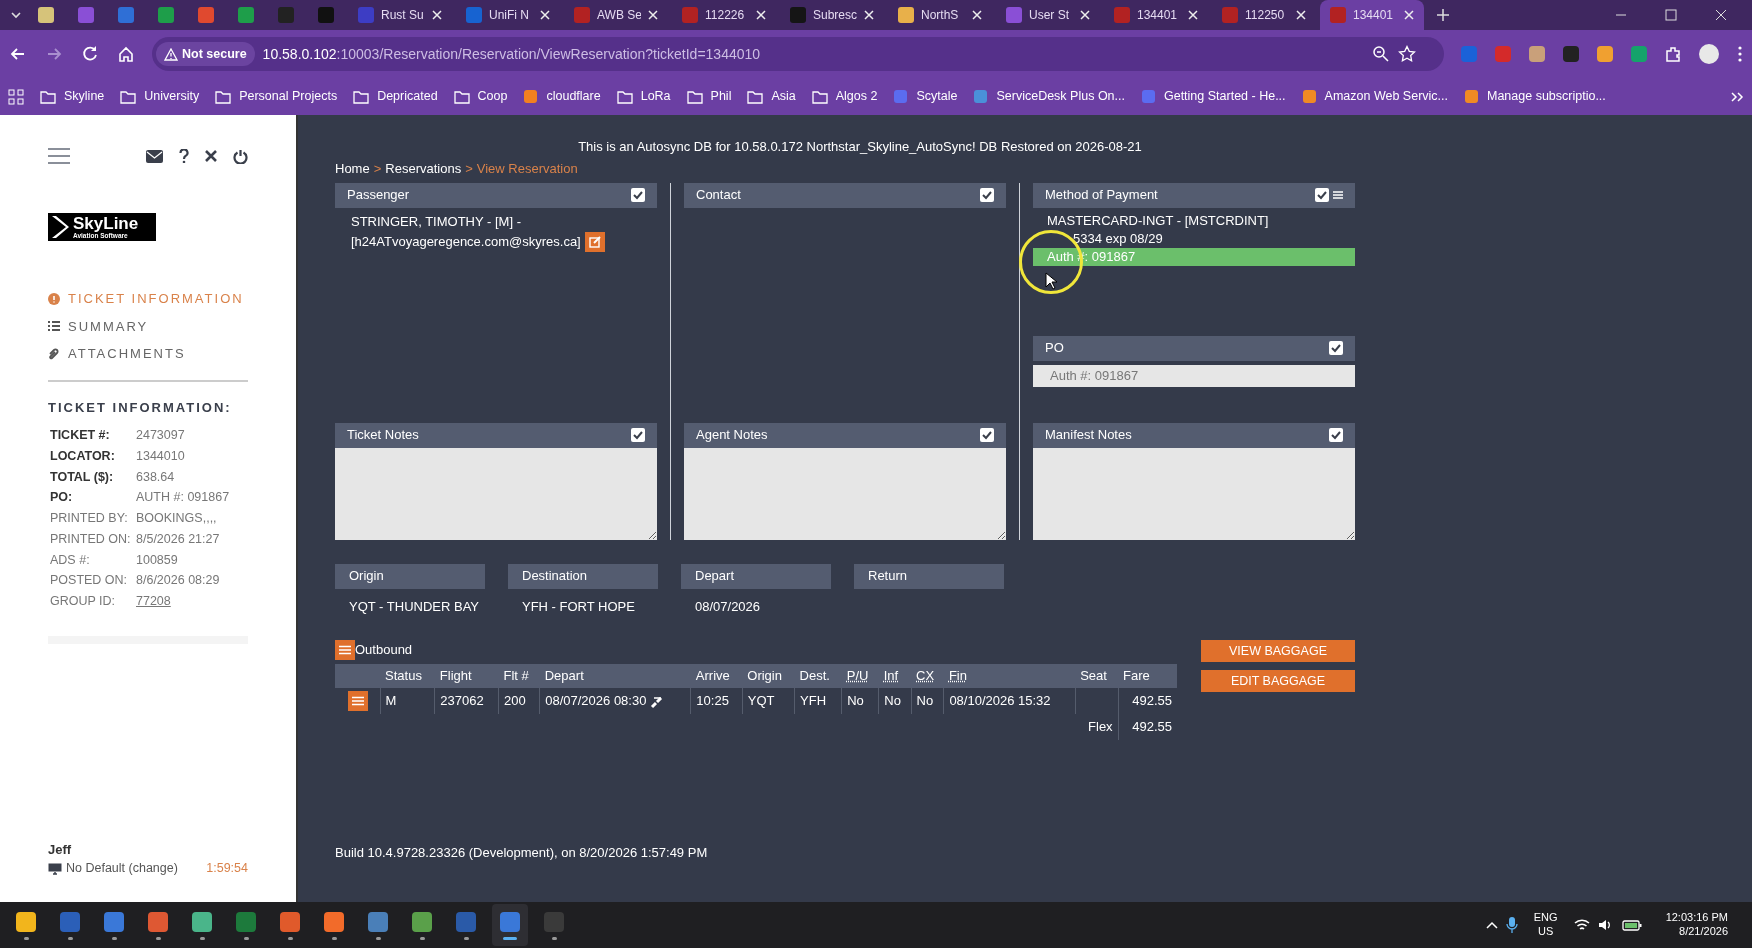  What do you see at coordinates (414, 606) in the screenshot?
I see `field-value: YQT - THUNDER BAY` at bounding box center [414, 606].